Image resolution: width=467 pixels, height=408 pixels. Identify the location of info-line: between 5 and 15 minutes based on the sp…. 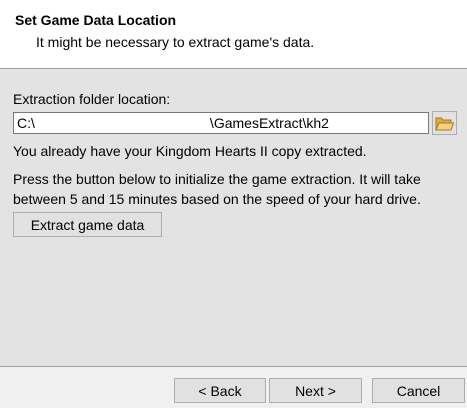
(217, 199).